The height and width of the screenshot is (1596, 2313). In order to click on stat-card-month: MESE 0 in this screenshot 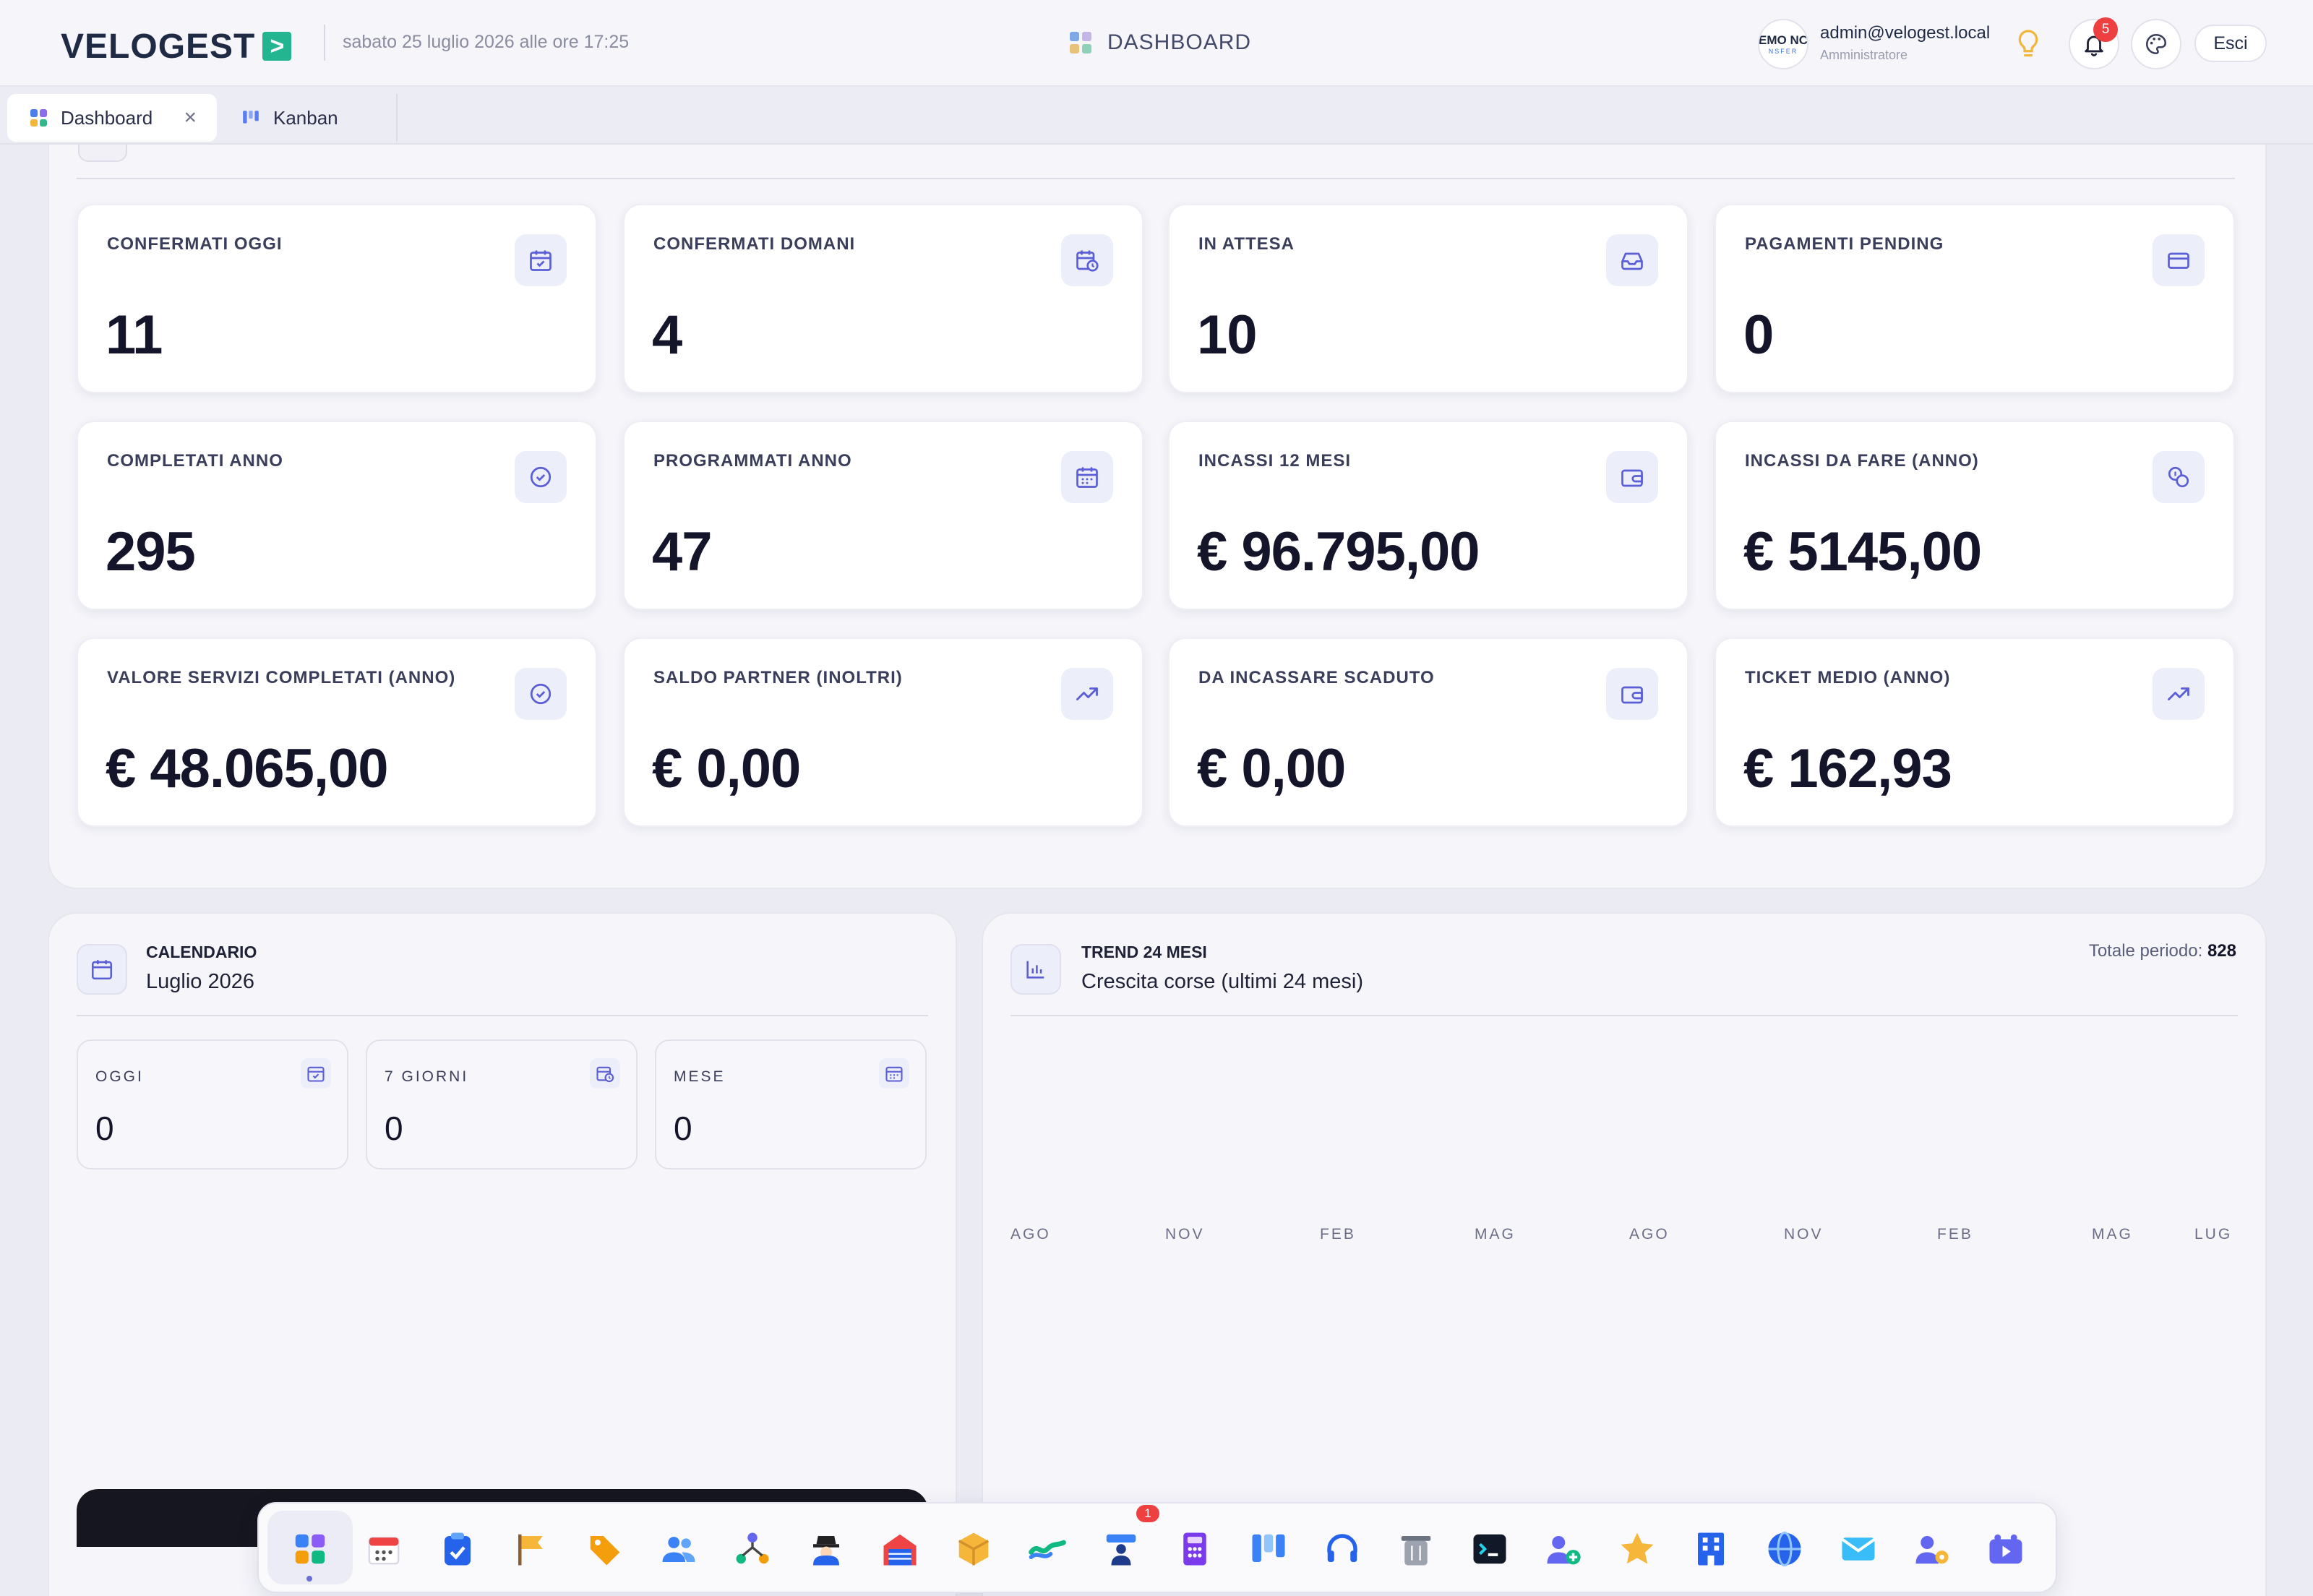, I will do `click(791, 1104)`.